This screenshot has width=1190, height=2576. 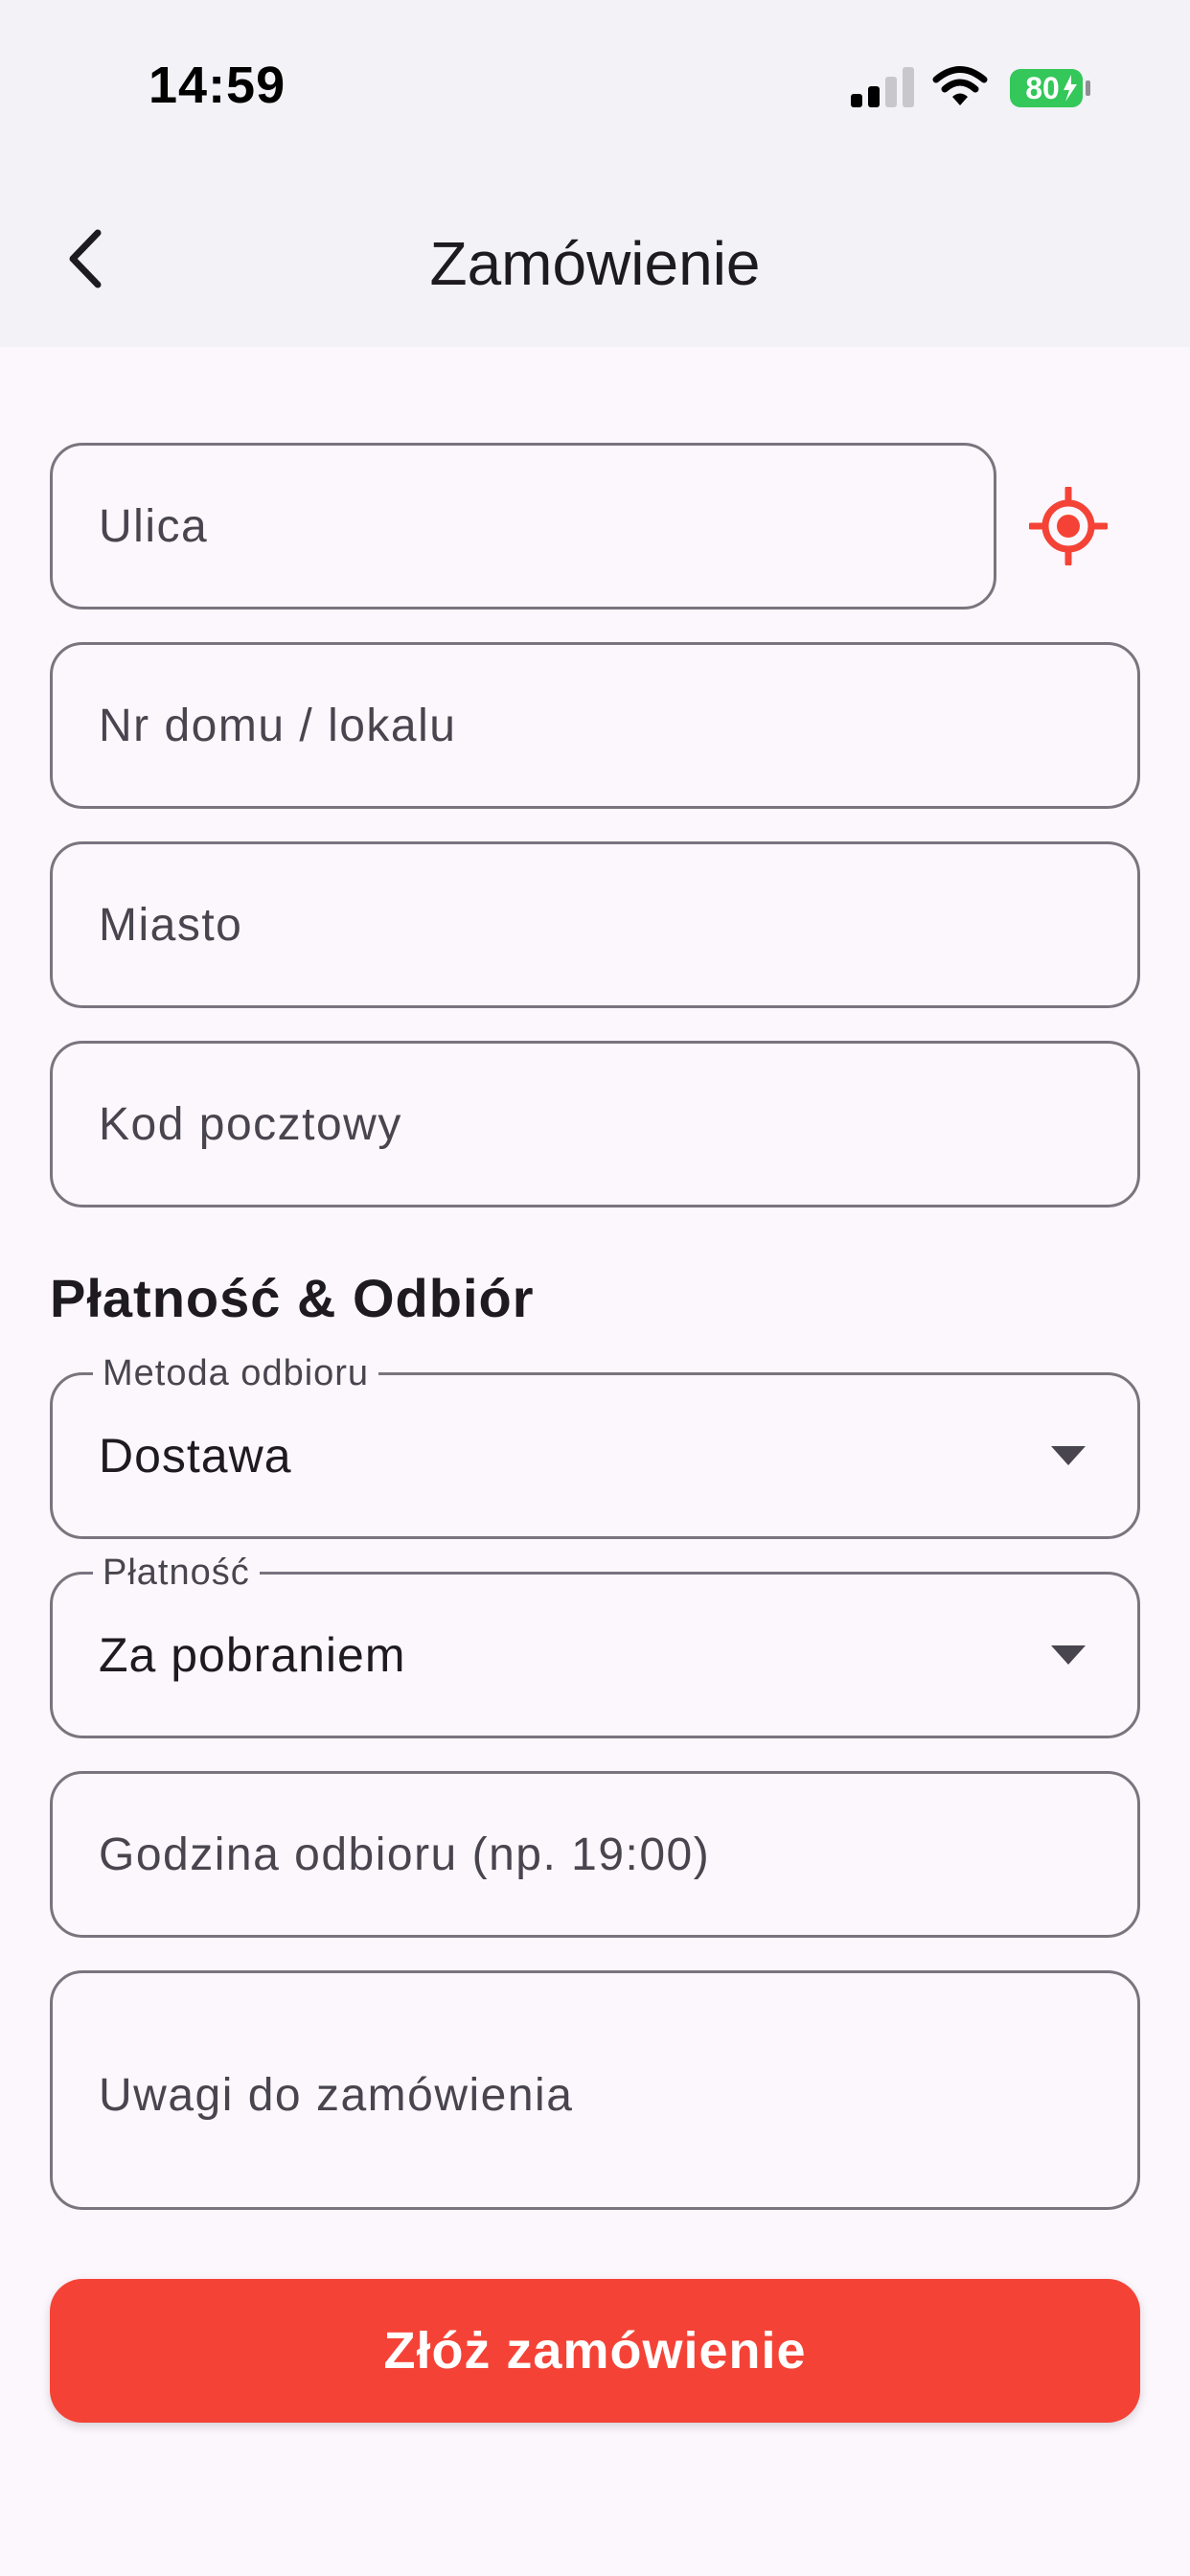 I want to click on submit-order-button: Złóż zamówienie, so click(x=595, y=2351).